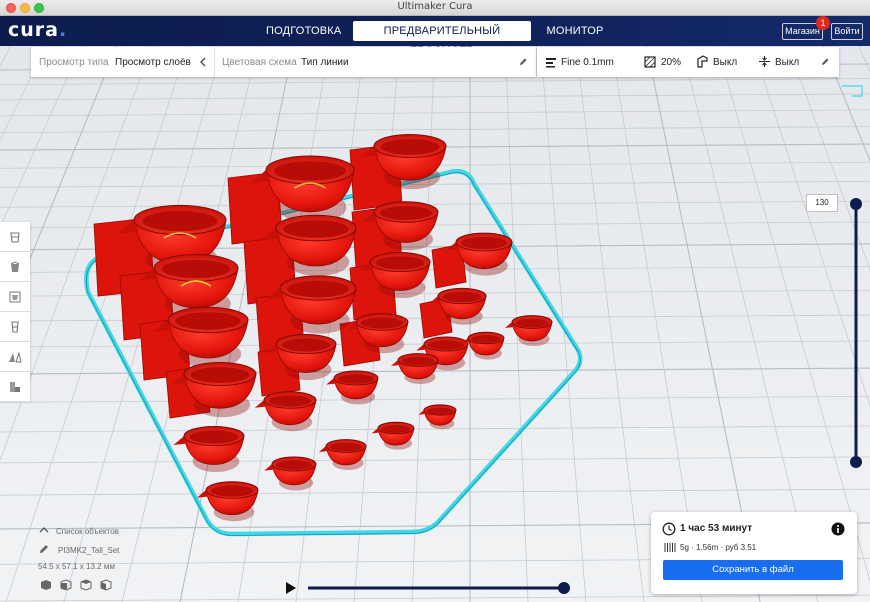  I want to click on per-model-settings-tool, so click(15, 387).